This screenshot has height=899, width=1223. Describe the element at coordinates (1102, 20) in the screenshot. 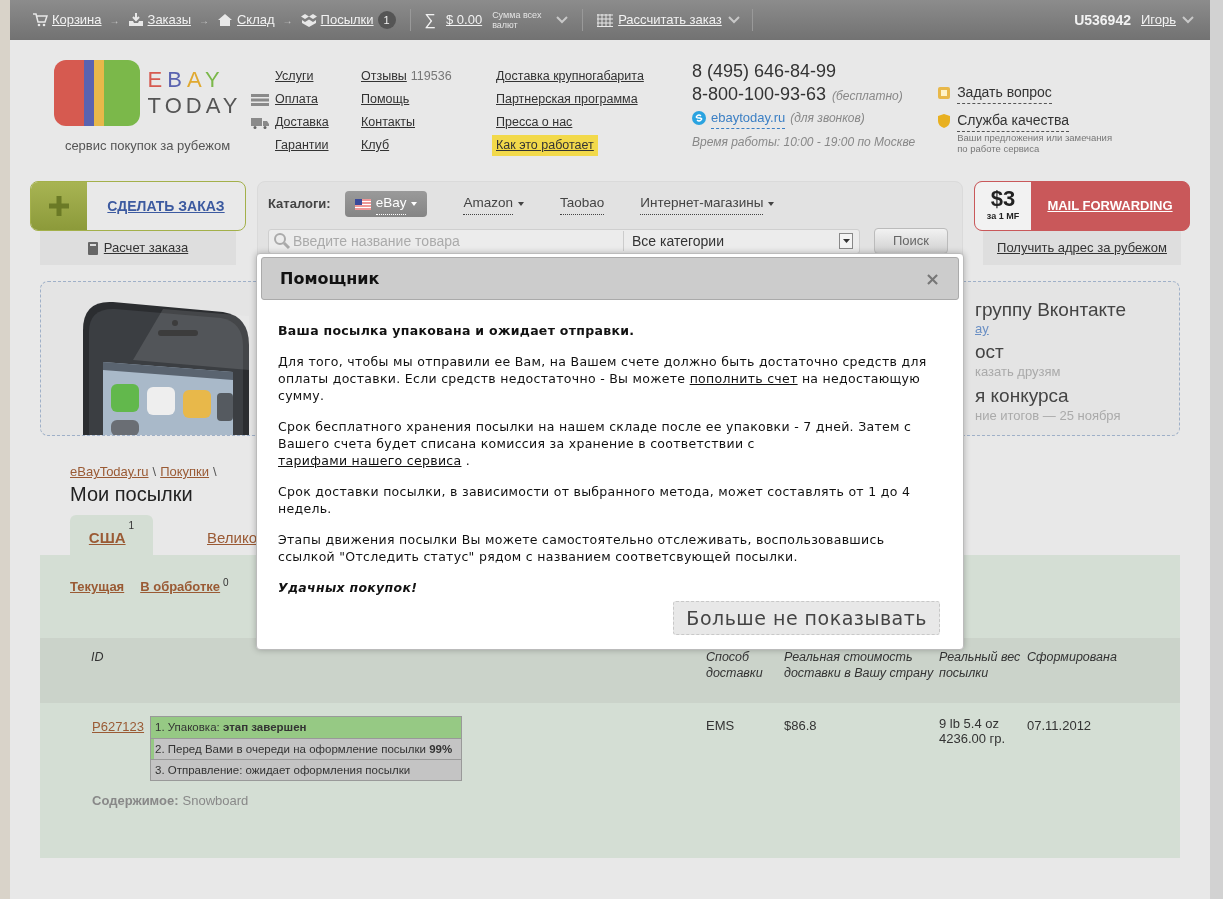

I see `user-id: U536942` at that location.